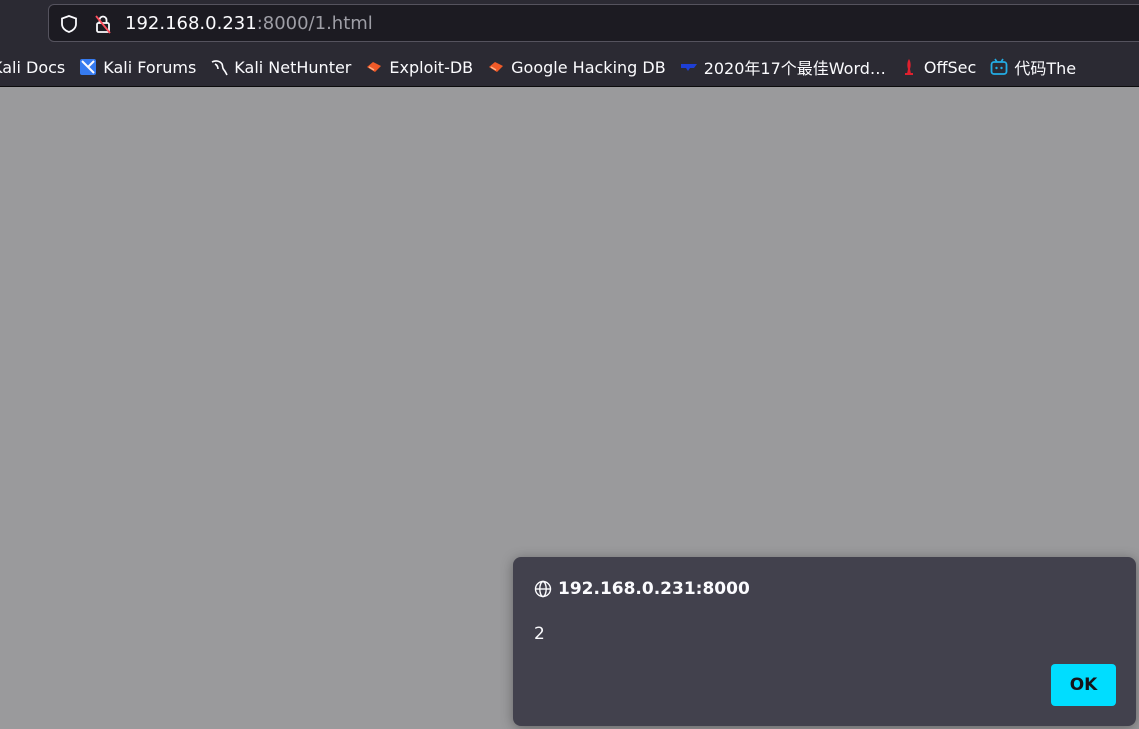 Image resolution: width=1139 pixels, height=729 pixels. I want to click on insecure-lock-icon, so click(103, 24).